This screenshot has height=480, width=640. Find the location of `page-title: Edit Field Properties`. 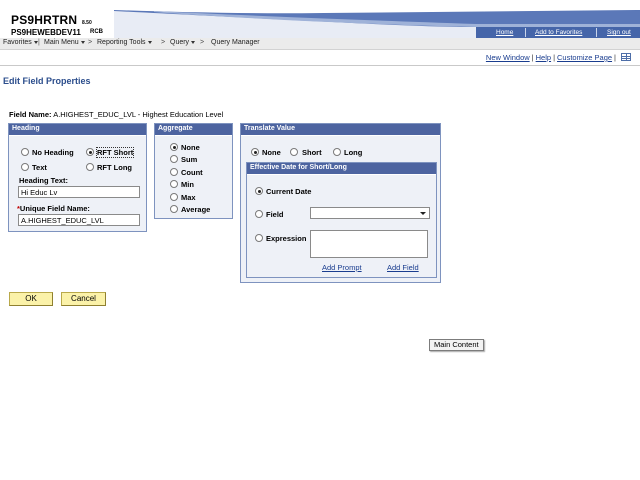

page-title: Edit Field Properties is located at coordinates (47, 81).